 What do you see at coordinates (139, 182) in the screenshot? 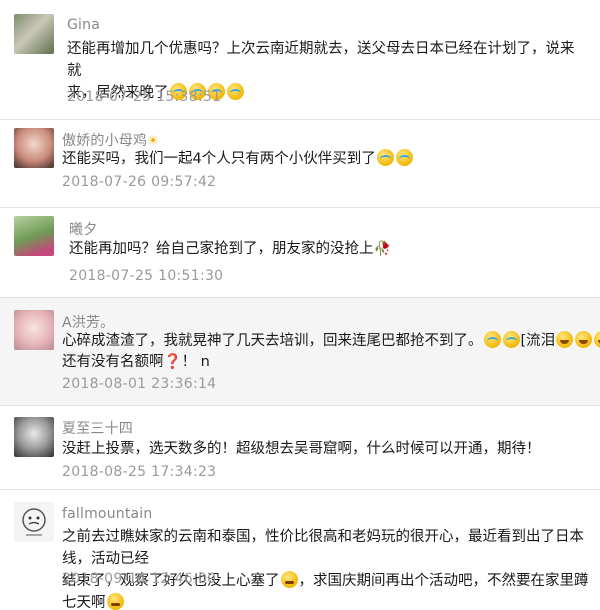
I see `timestamp: 2018-07-26 09:57:42` at bounding box center [139, 182].